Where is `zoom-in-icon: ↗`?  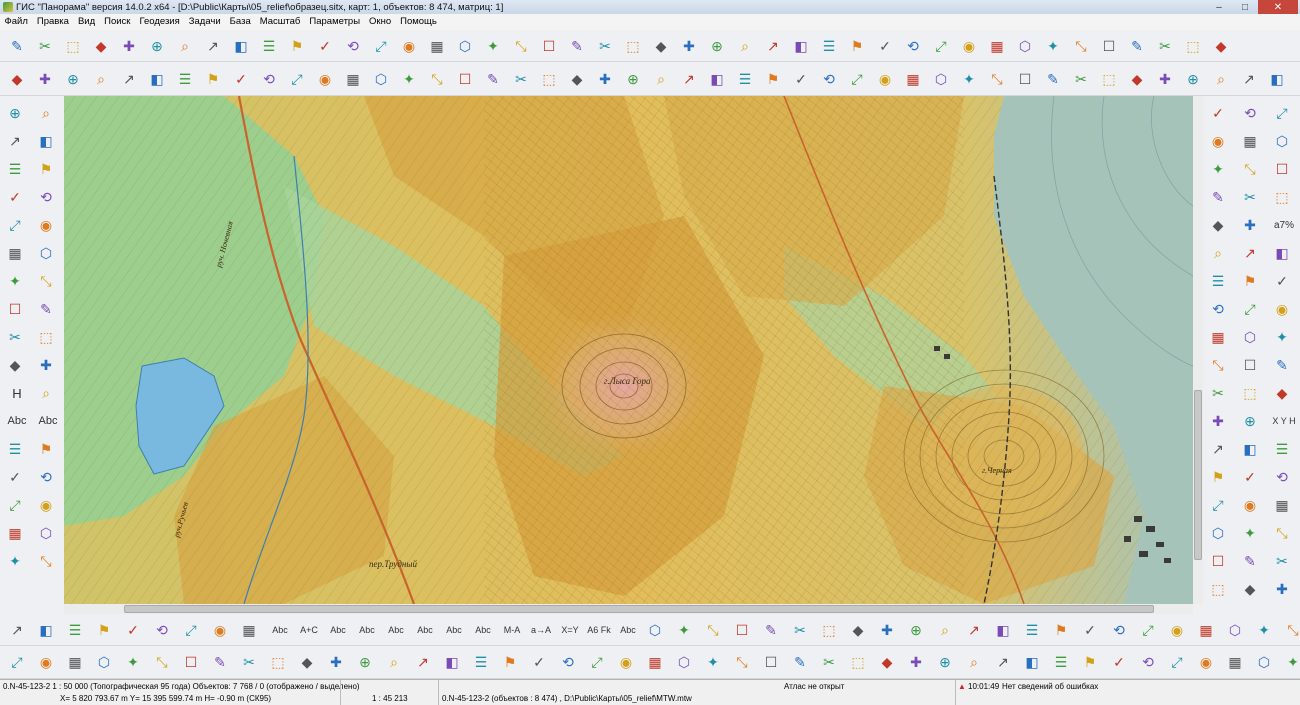 zoom-in-icon: ↗ is located at coordinates (1218, 449).